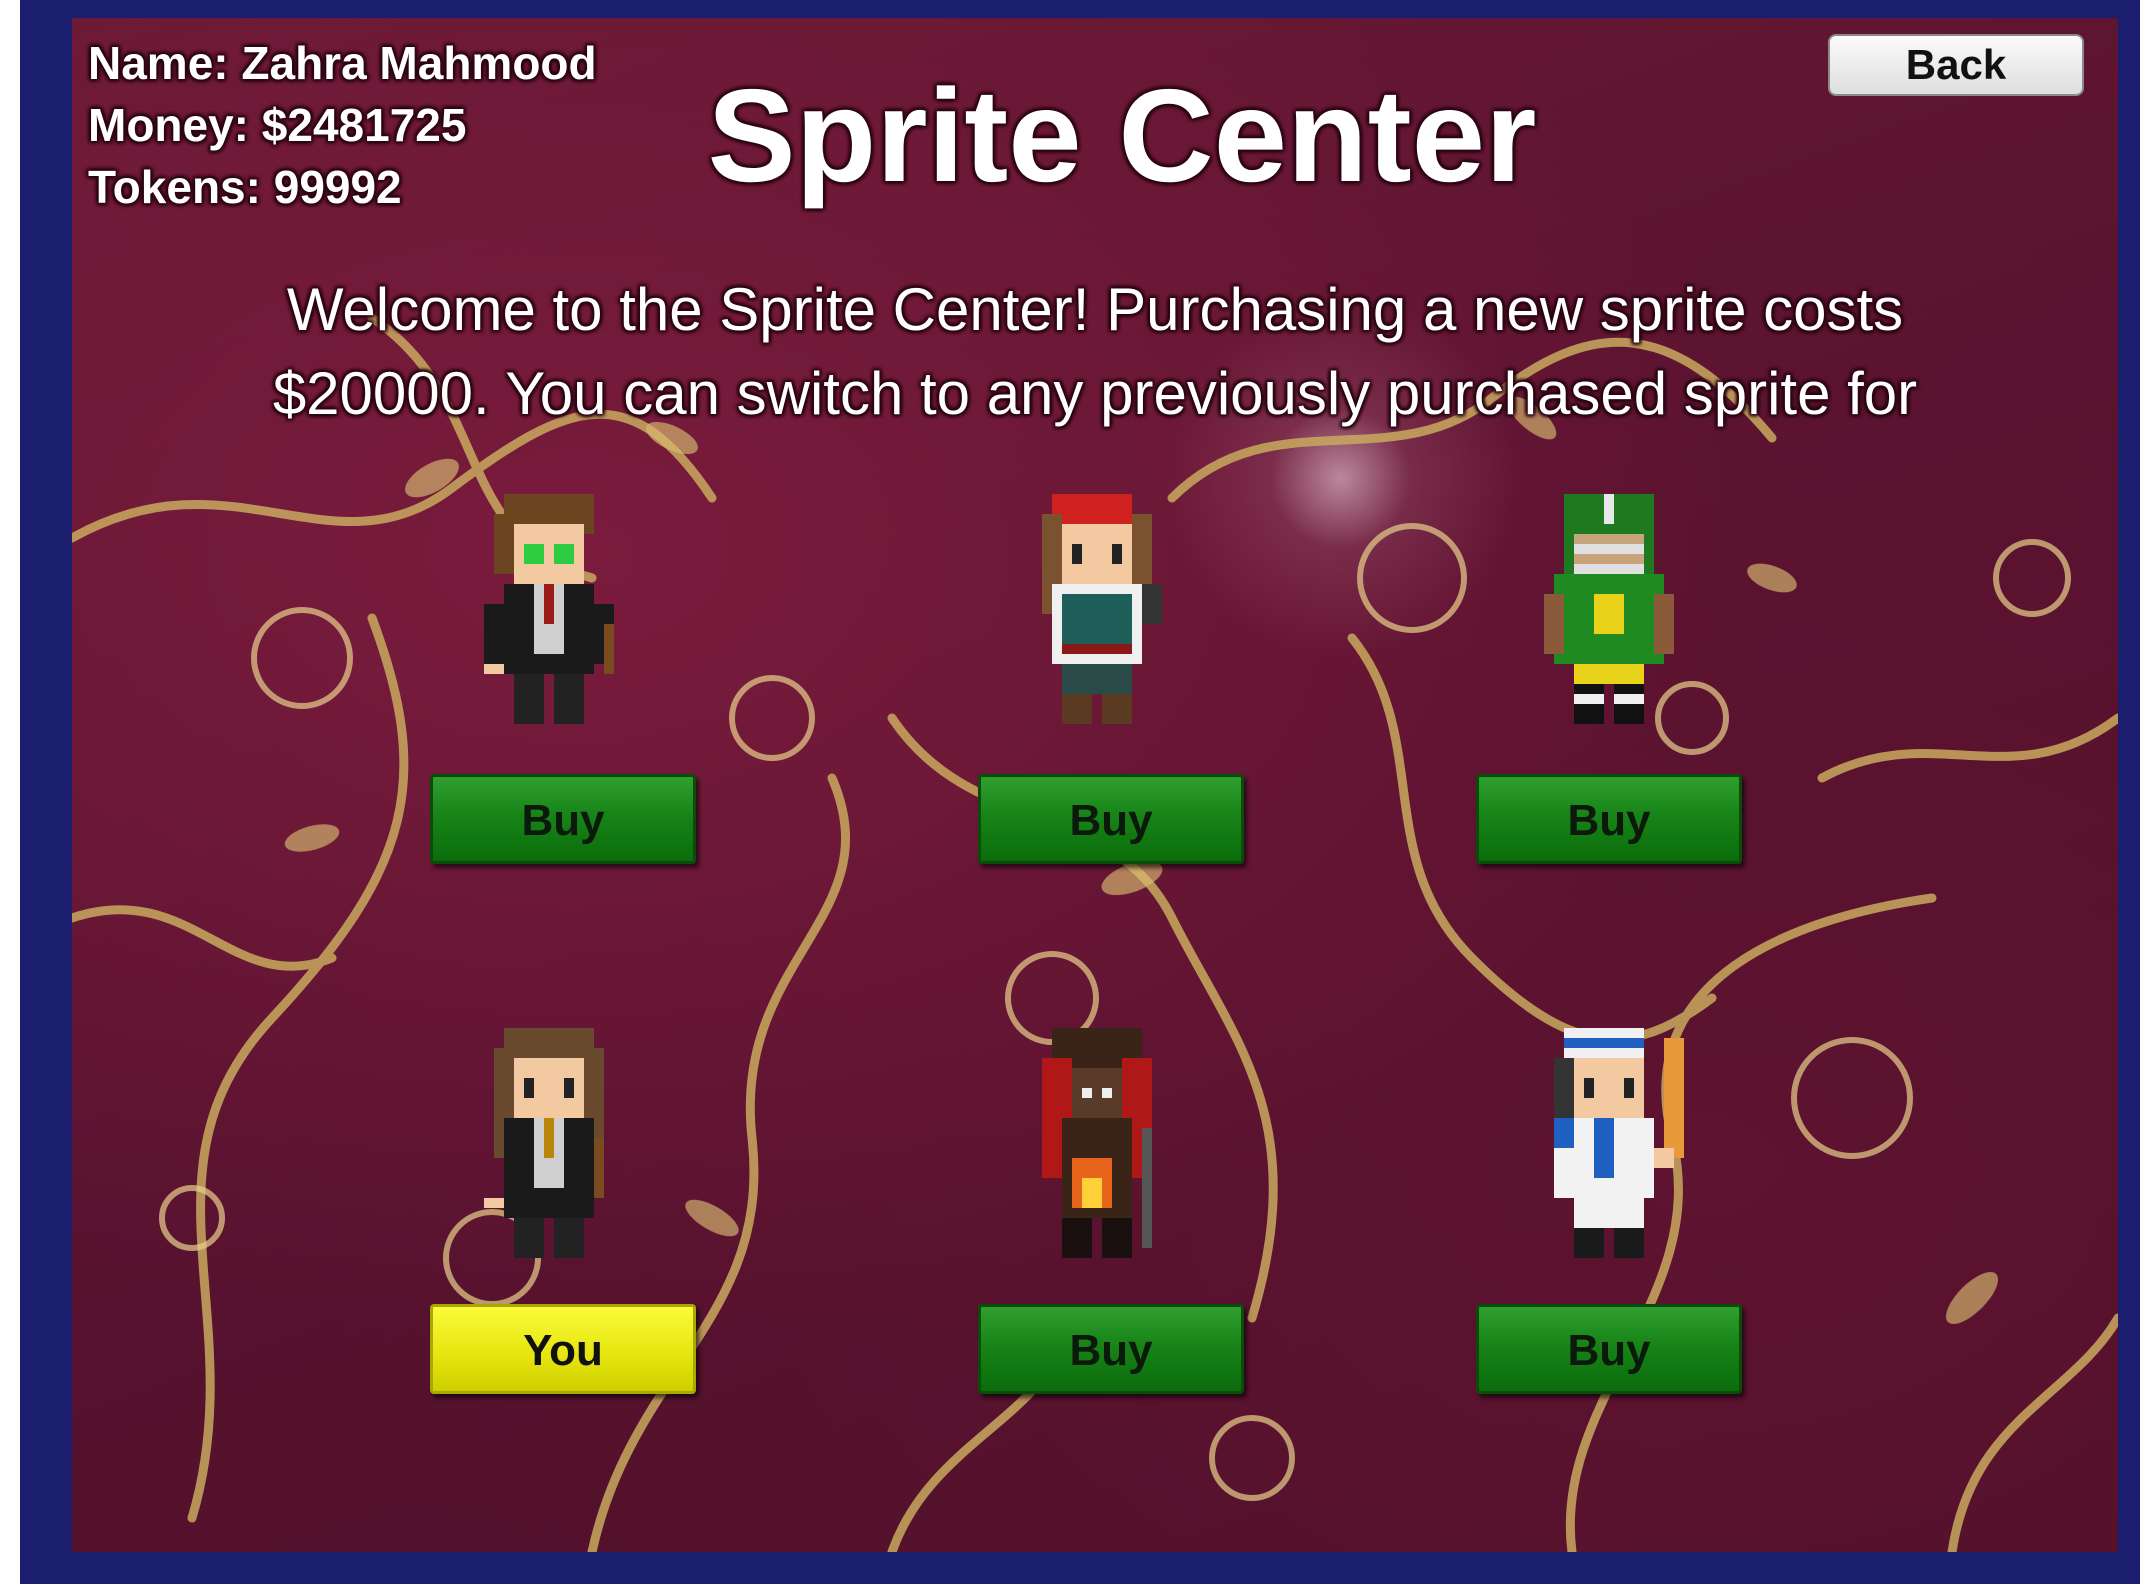  Describe the element at coordinates (342, 63) in the screenshot. I see `player-name: Name: Zahra Mahmood` at that location.